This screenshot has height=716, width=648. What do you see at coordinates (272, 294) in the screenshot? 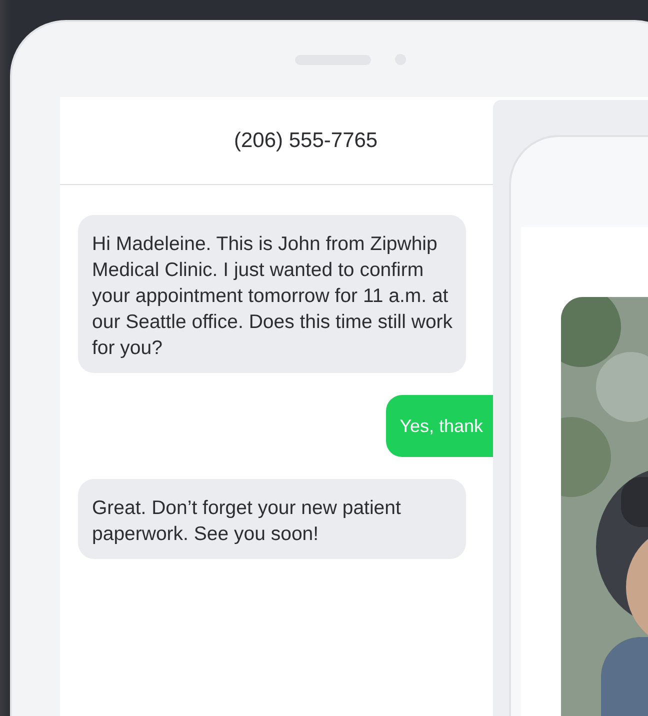
I see `received-message: Hi Madeleine. This is John from Zipwhip Medical Clinic. I just wanted to confirm your appointment tomorrow for 11 a.m. at our Seattle office. Does this time still work for you?` at bounding box center [272, 294].